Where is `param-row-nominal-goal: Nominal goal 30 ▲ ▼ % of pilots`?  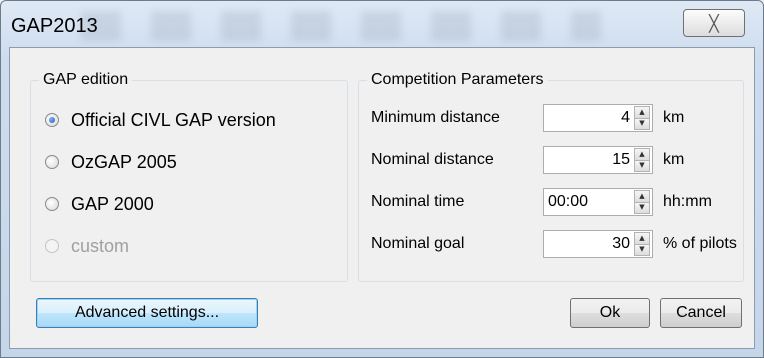
param-row-nominal-goal: Nominal goal 30 ▲ ▼ % of pilots is located at coordinates (554, 244).